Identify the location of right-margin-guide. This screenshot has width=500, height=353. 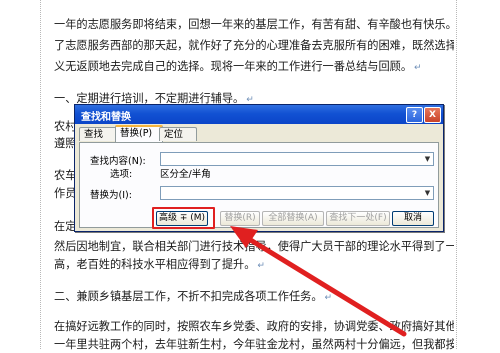
(457, 174).